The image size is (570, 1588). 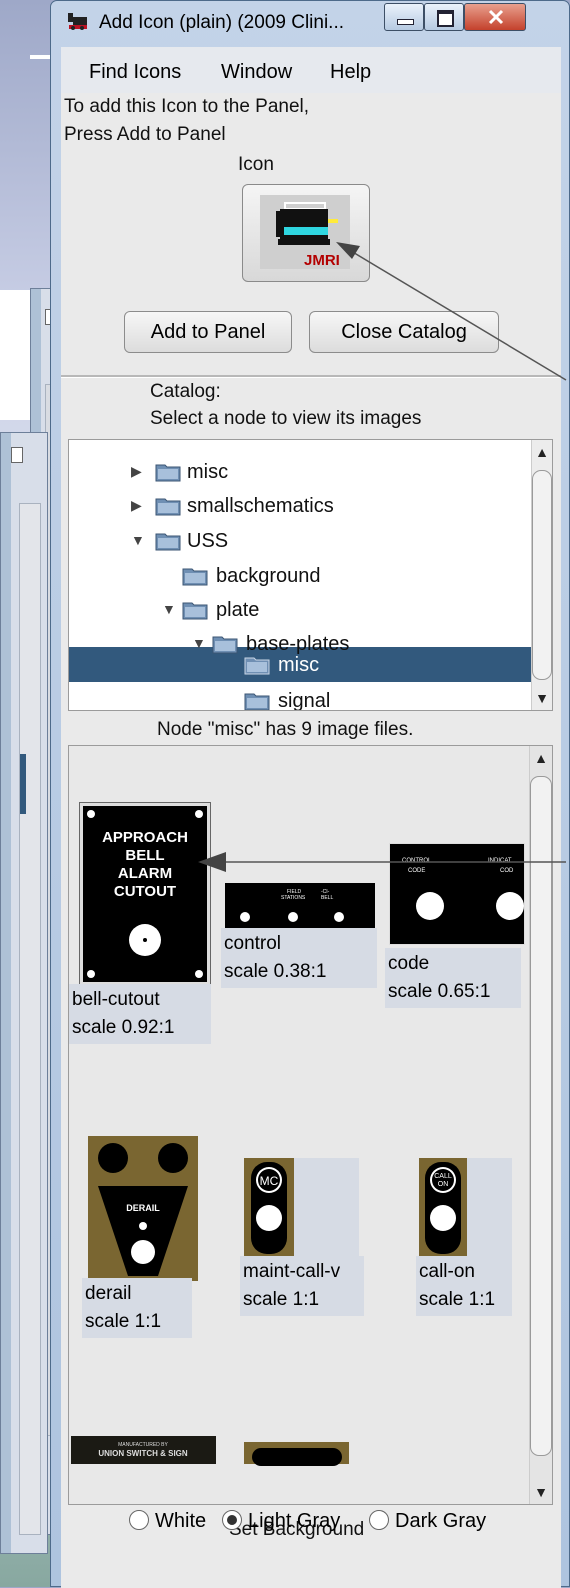 I want to click on gallery-scrollbar: ▲ ▼, so click(x=540, y=1125).